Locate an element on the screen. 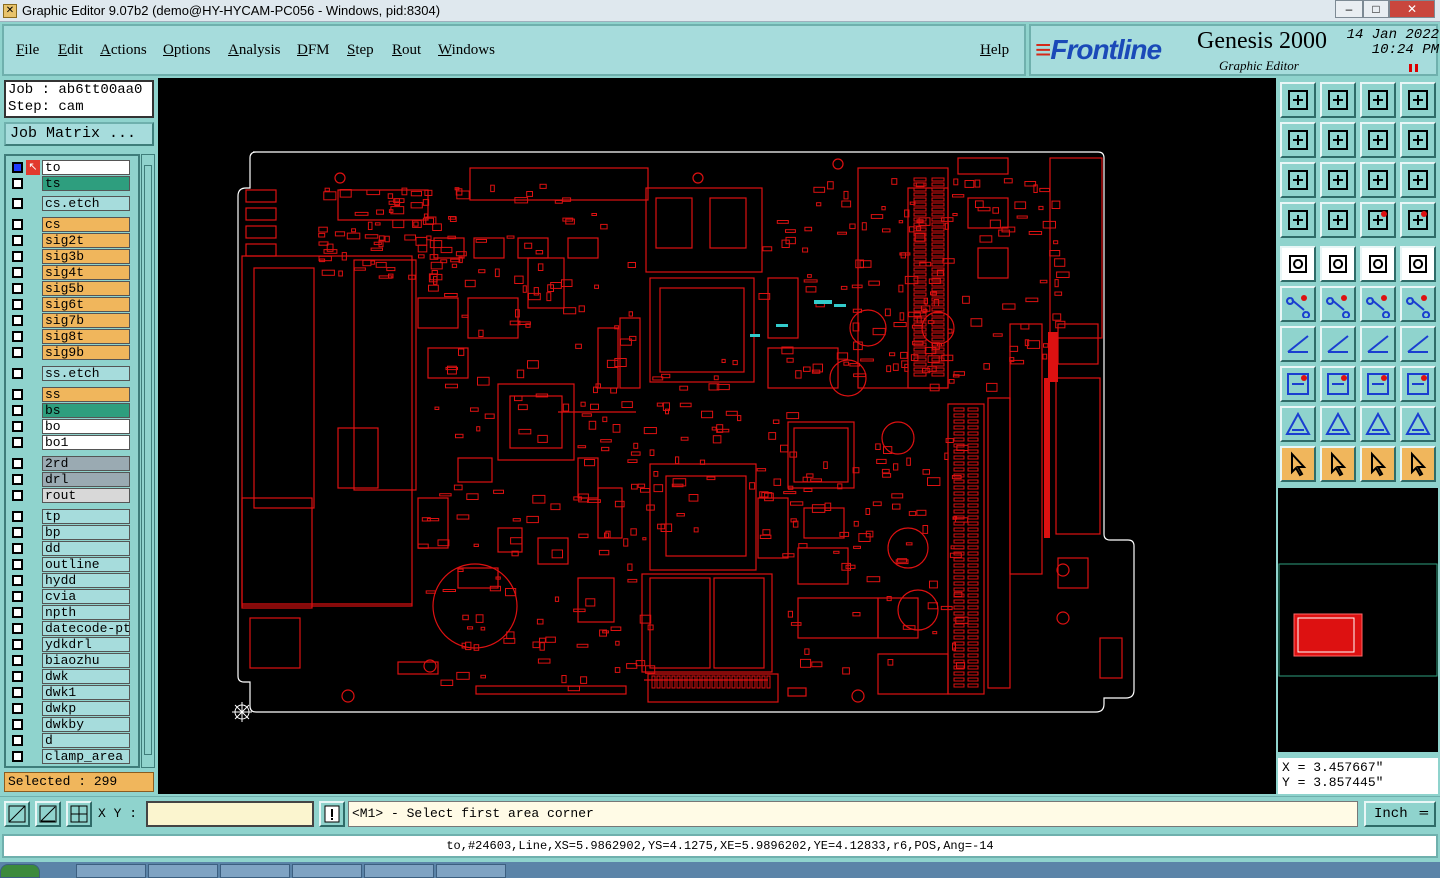  layer-row-sig4t: sig4t is located at coordinates (69, 272).